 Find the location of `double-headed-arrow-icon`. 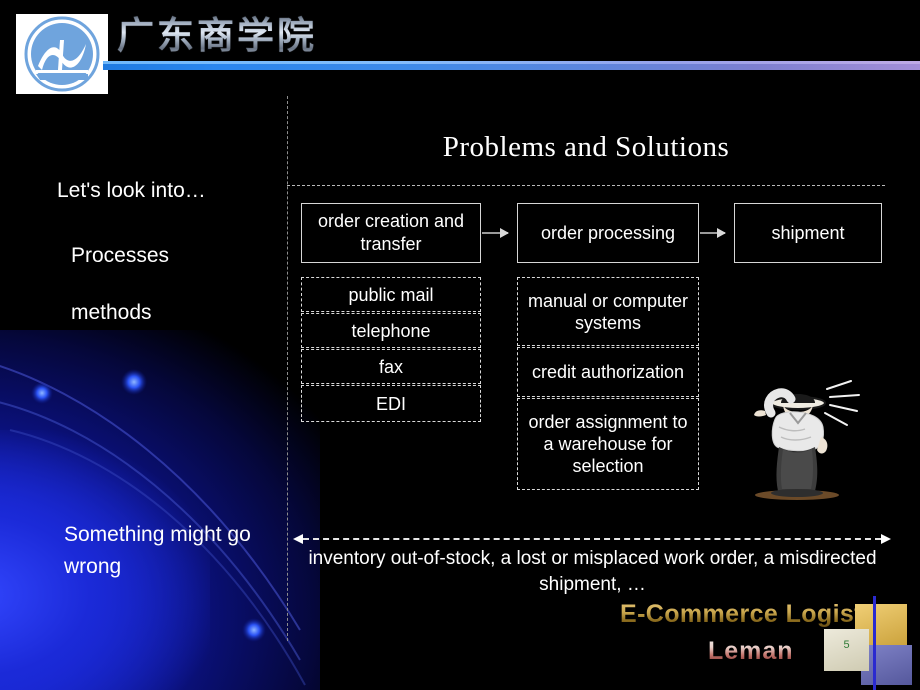

double-headed-arrow-icon is located at coordinates (592, 539).